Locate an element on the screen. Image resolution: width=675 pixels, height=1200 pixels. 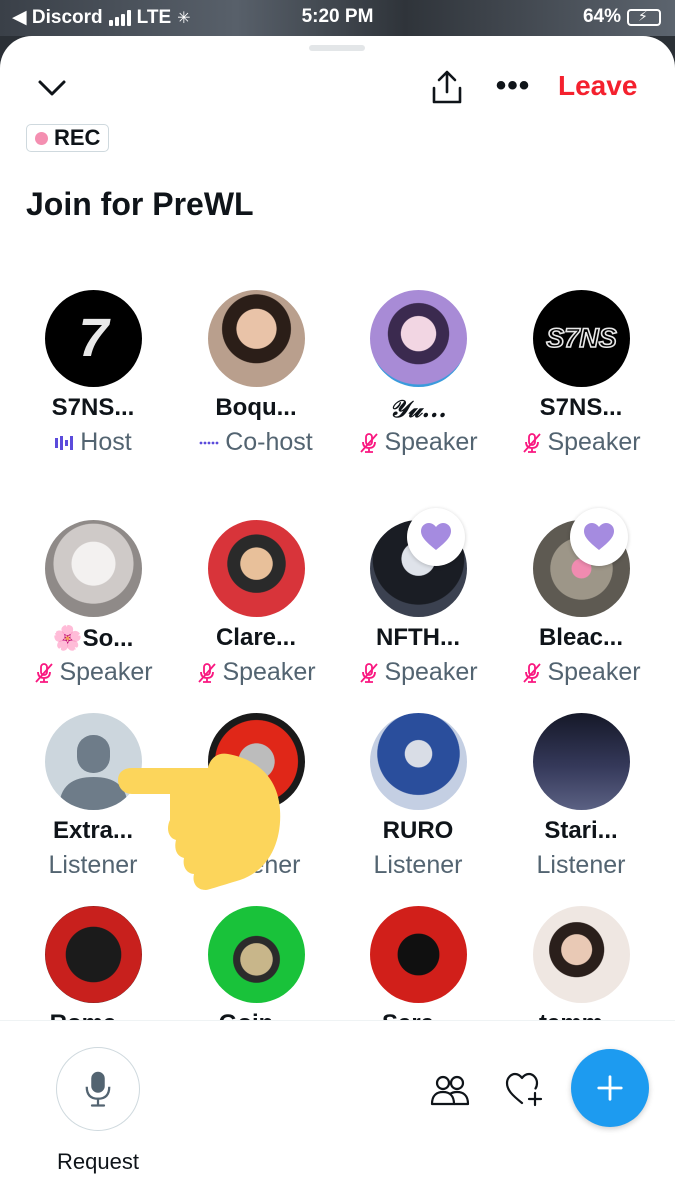
host-wave-icon is located at coordinates (64, 442).